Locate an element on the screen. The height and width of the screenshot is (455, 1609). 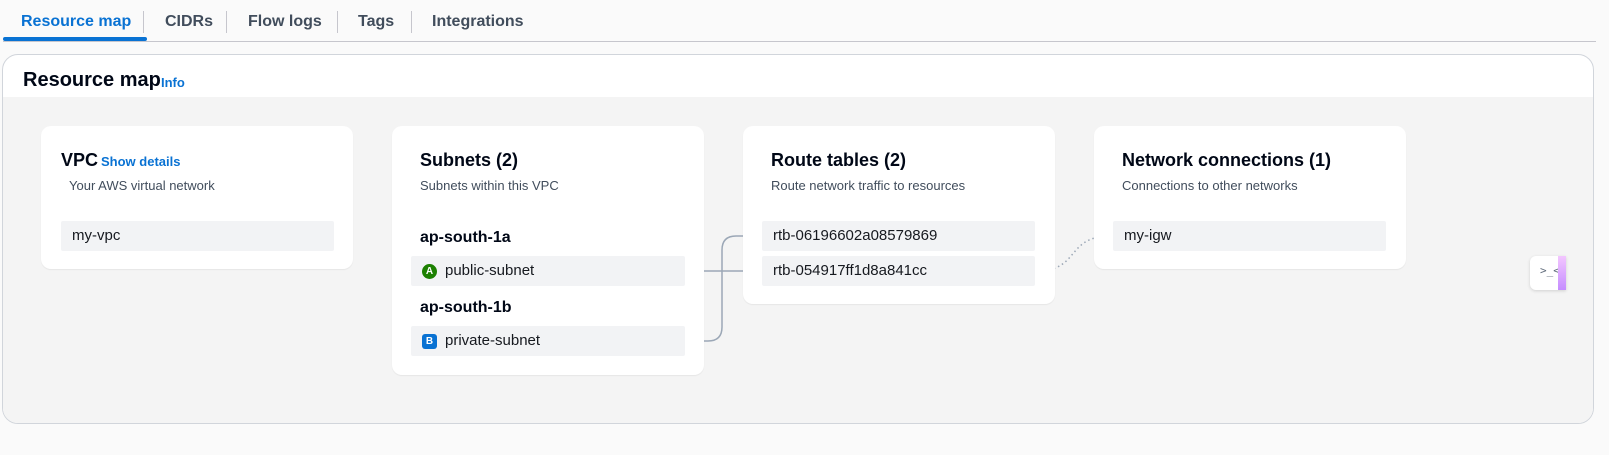
az-label-ap-south-1a: ap-south-1a is located at coordinates (465, 237).